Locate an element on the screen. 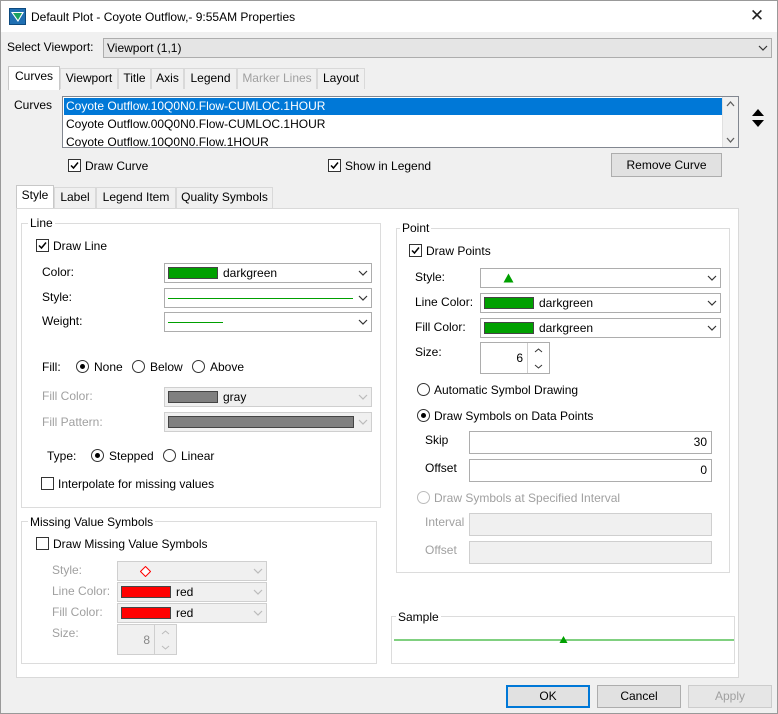  interval-label: Interval is located at coordinates (445, 522).